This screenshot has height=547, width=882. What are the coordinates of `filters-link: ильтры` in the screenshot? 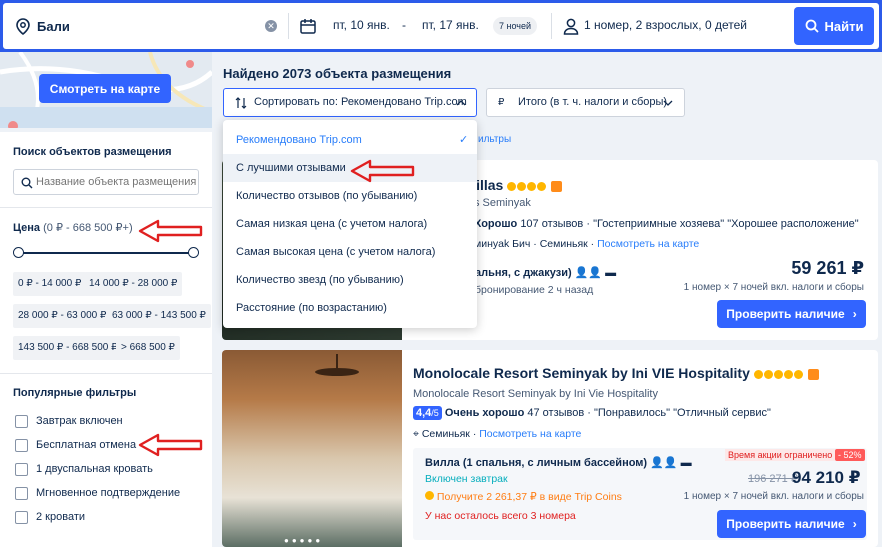 It's located at (494, 139).